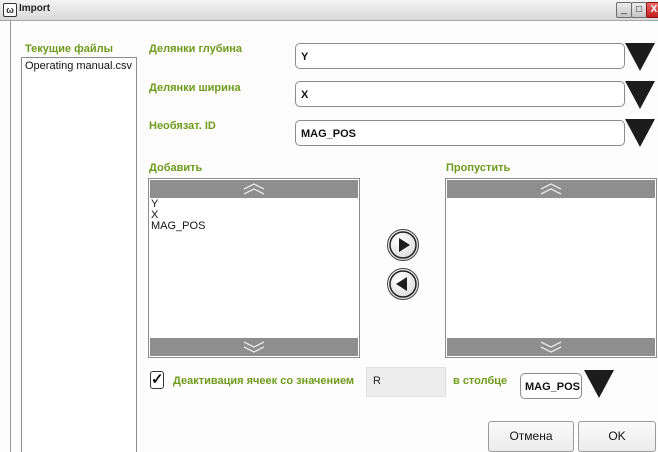 The height and width of the screenshot is (452, 658). I want to click on cancel-button: Отмена, so click(531, 436).